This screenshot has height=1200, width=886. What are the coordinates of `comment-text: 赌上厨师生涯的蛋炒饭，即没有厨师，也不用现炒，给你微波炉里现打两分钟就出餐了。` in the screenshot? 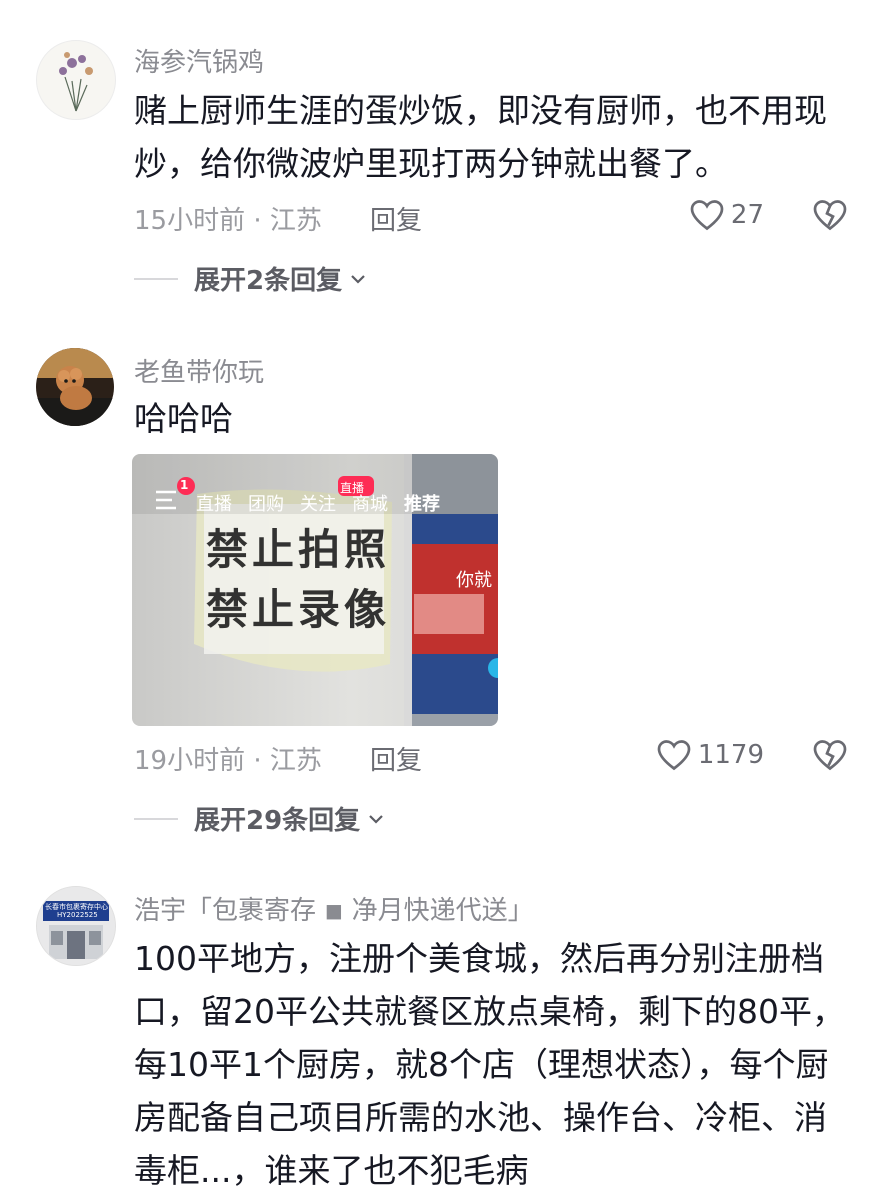 It's located at (480, 137).